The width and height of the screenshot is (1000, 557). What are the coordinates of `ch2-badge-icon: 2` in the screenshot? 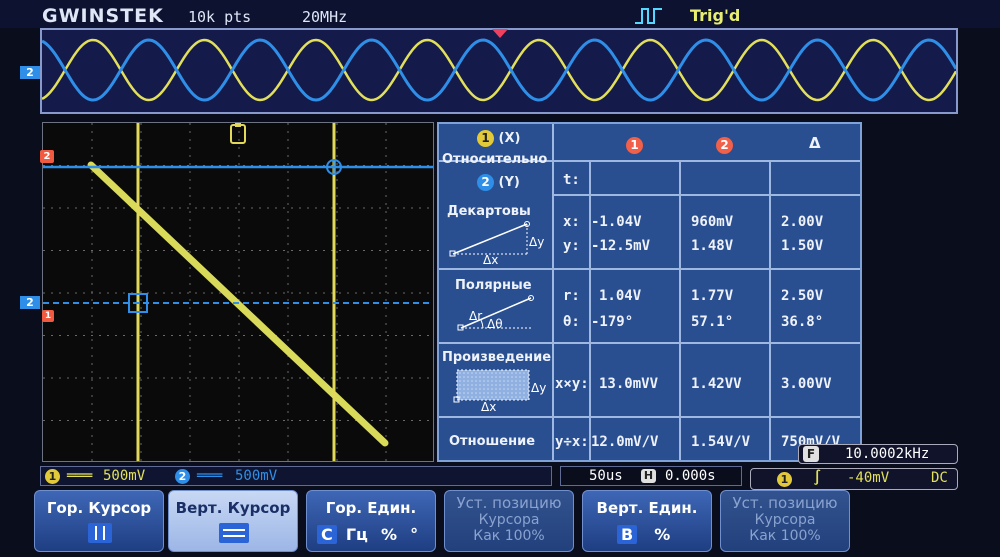 It's located at (485, 182).